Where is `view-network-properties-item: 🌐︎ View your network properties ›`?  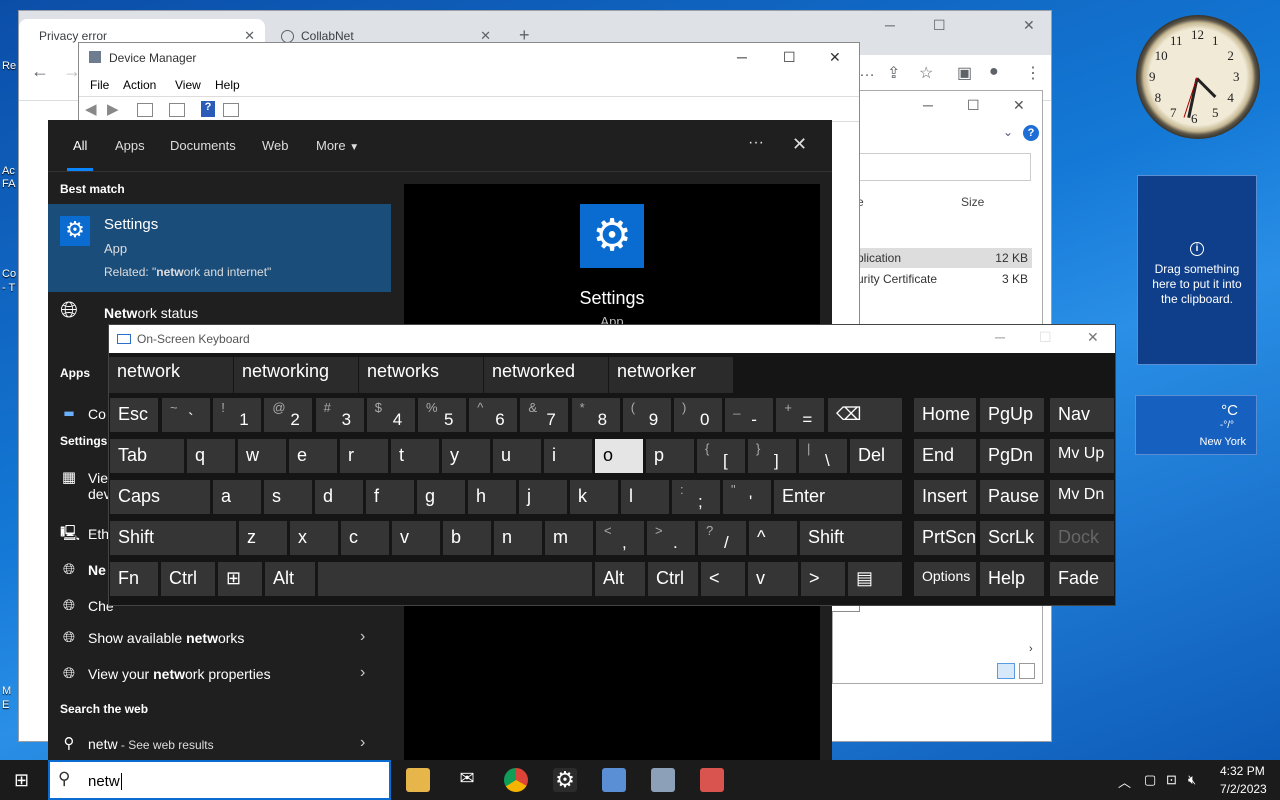 view-network-properties-item: 🌐︎ View your network properties › is located at coordinates (219, 674).